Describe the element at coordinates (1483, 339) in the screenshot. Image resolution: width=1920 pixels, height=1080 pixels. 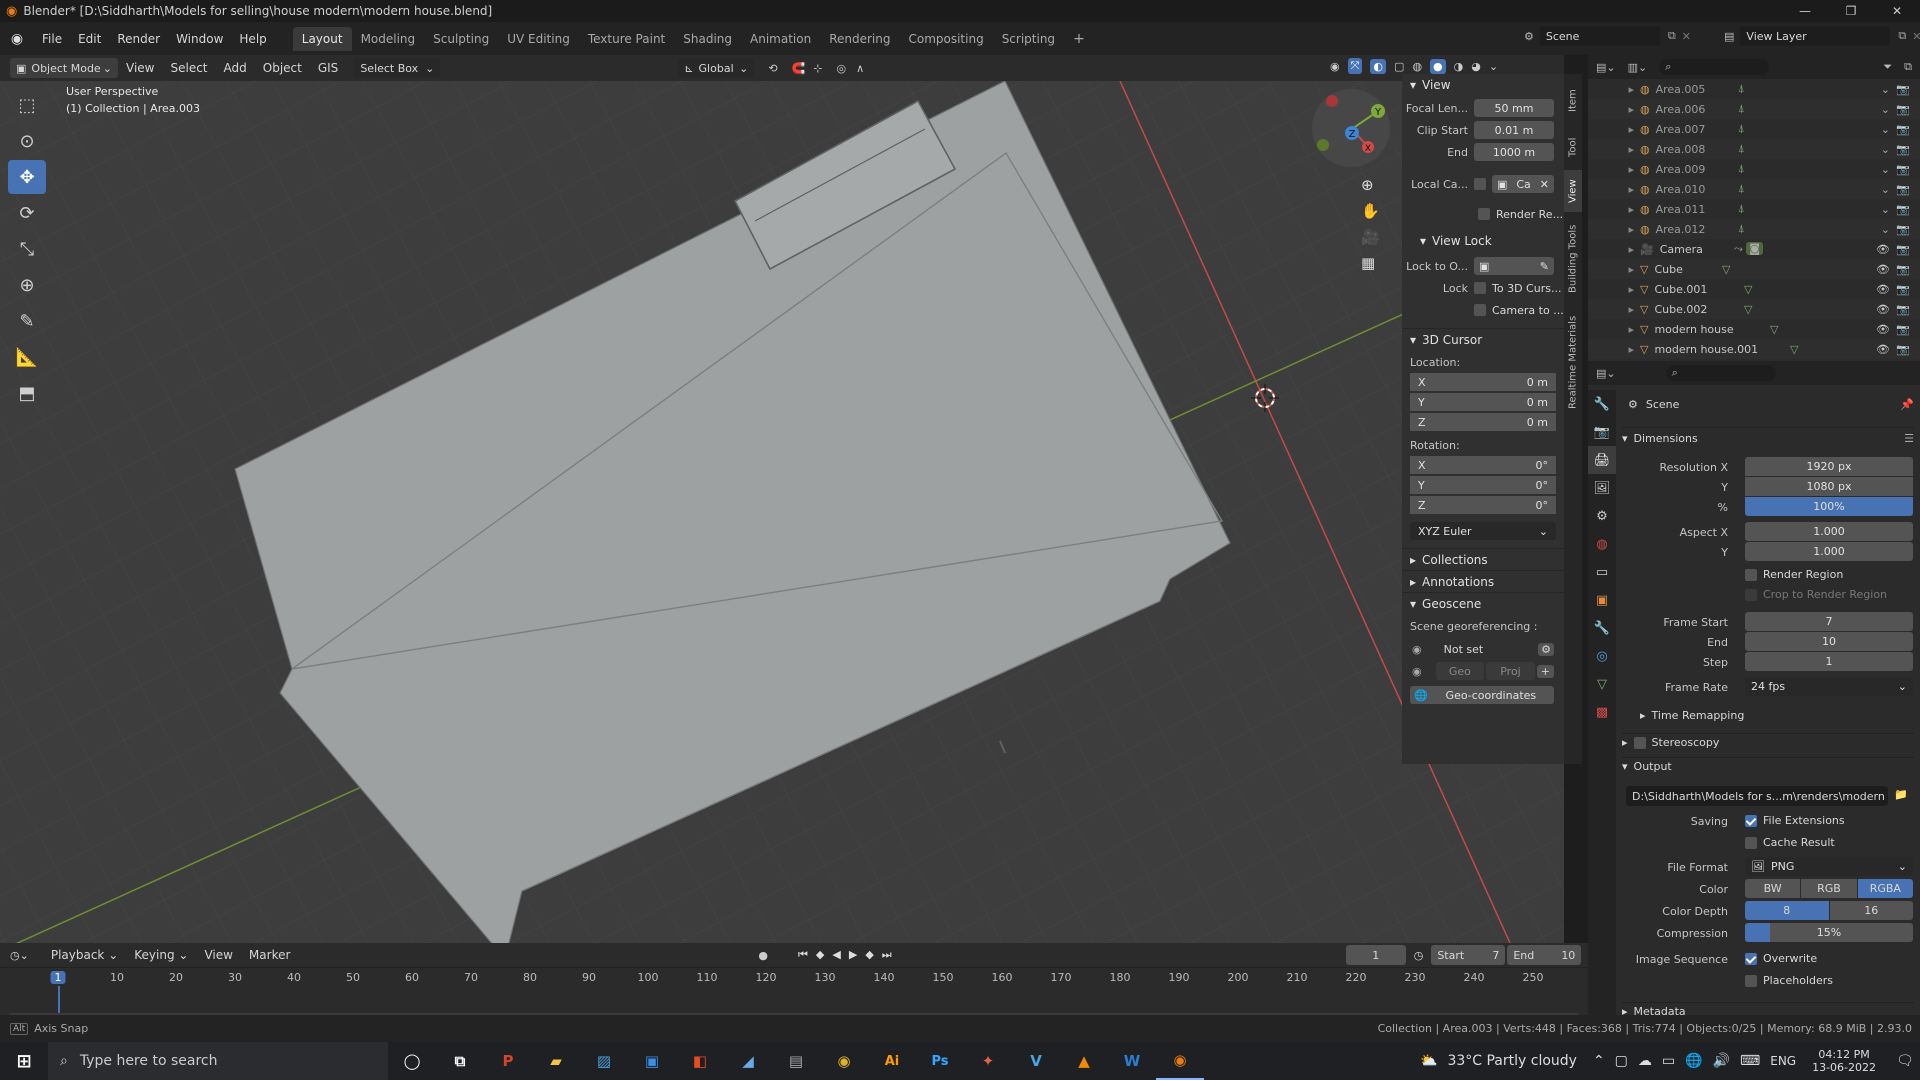
I see `3d-cursor-section-header: ▾ 3D Cursor` at that location.